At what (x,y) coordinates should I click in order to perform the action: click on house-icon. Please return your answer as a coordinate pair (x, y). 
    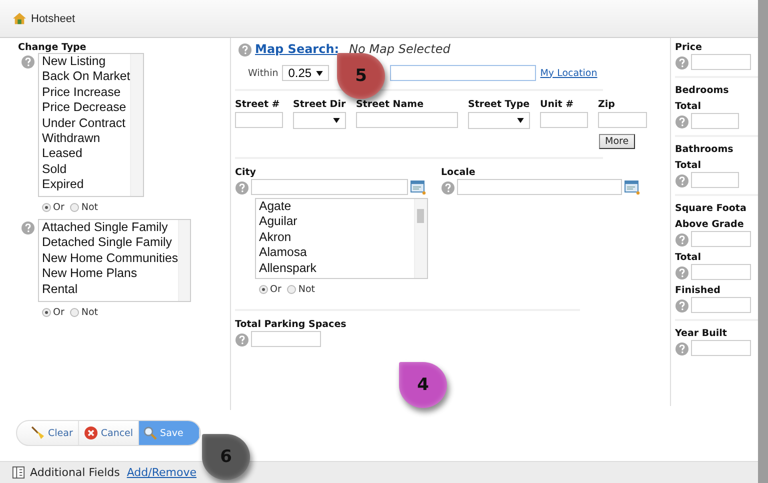
    Looking at the image, I should click on (19, 18).